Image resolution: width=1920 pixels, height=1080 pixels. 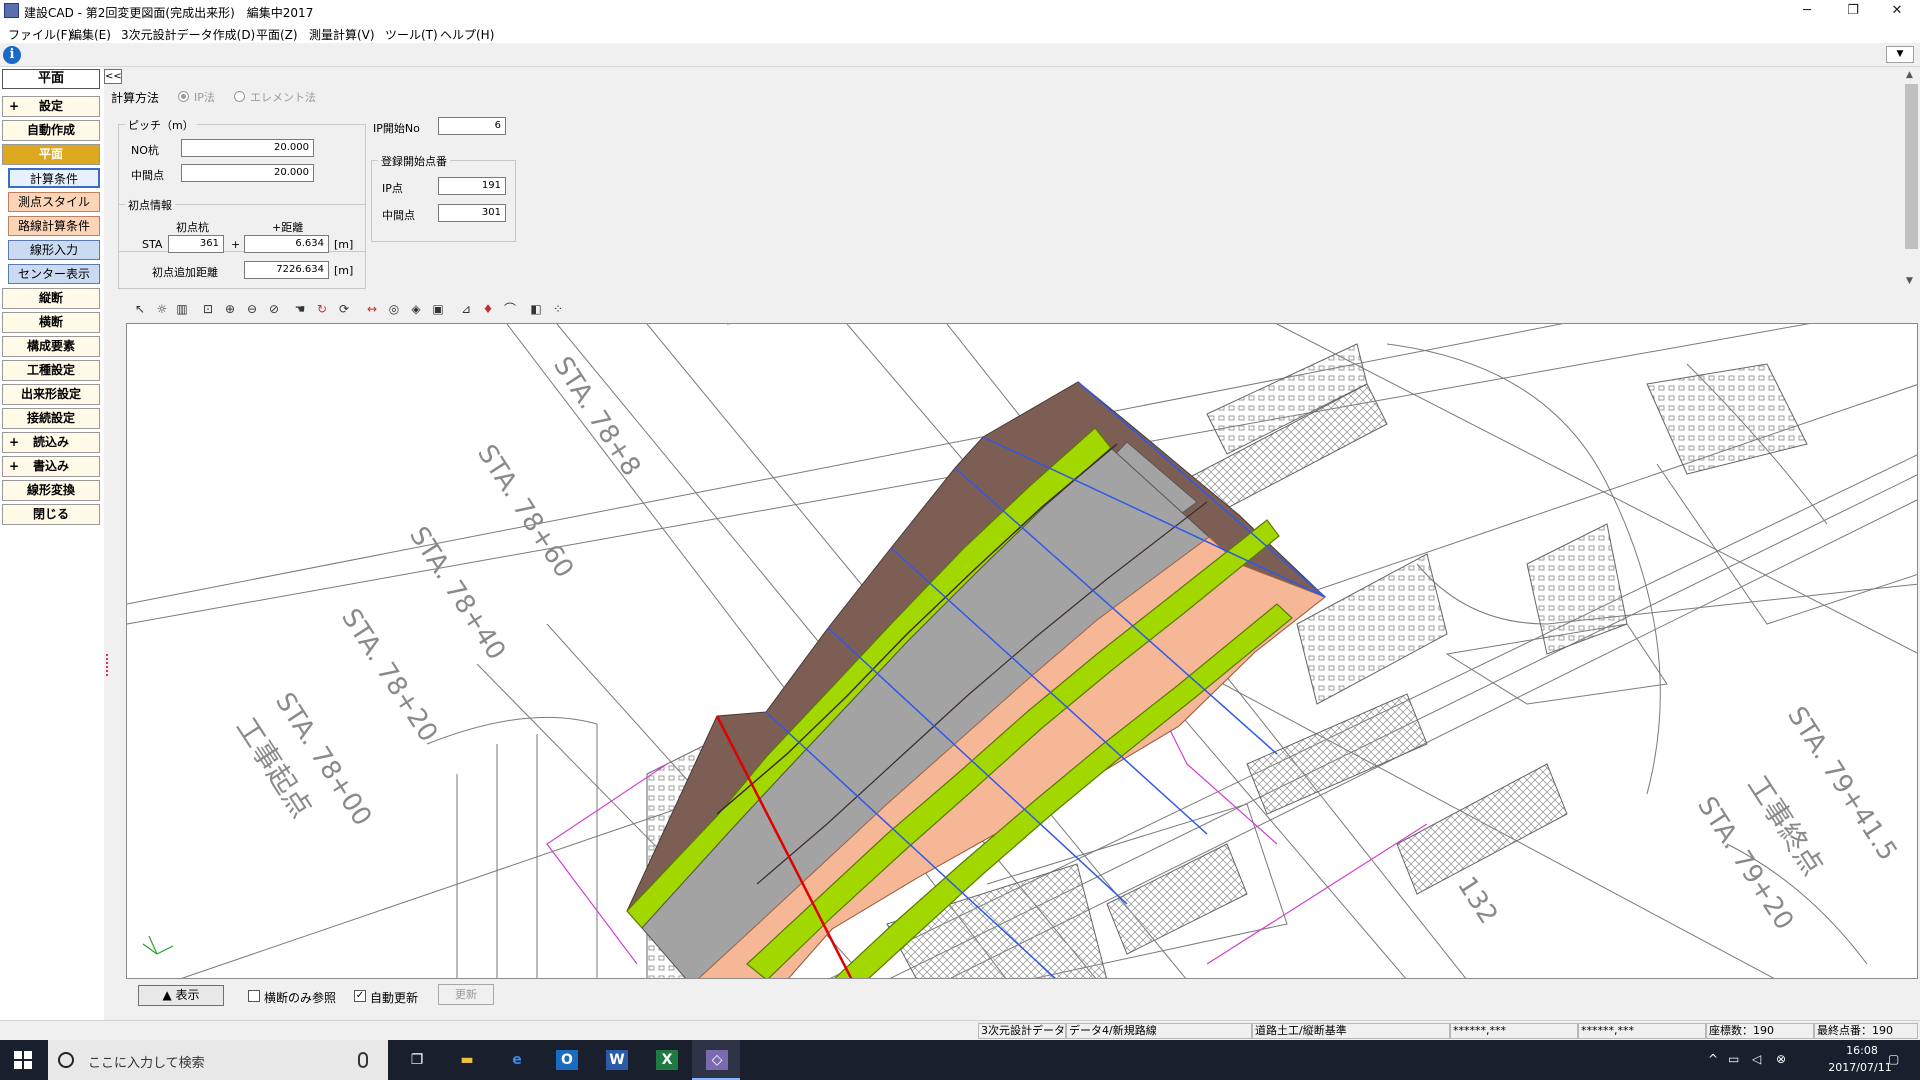 What do you see at coordinates (1862, 1050) in the screenshot?
I see `clock-time: 16:08` at bounding box center [1862, 1050].